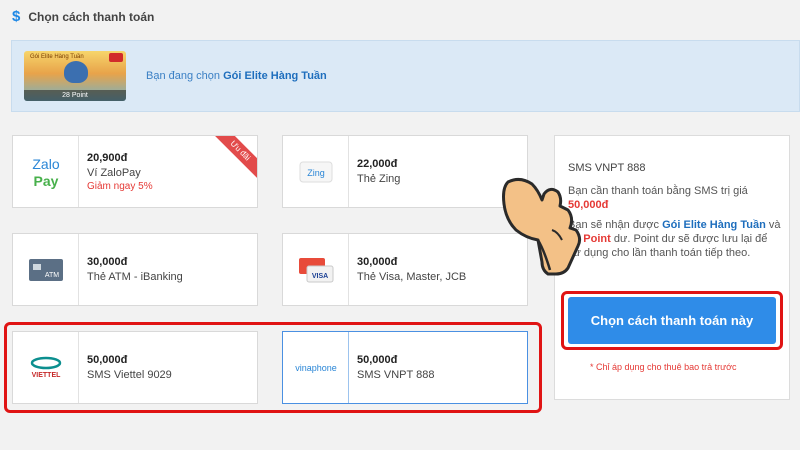  What do you see at coordinates (91, 16) in the screenshot?
I see `section-title: Chọn cách thanh toán` at bounding box center [91, 16].